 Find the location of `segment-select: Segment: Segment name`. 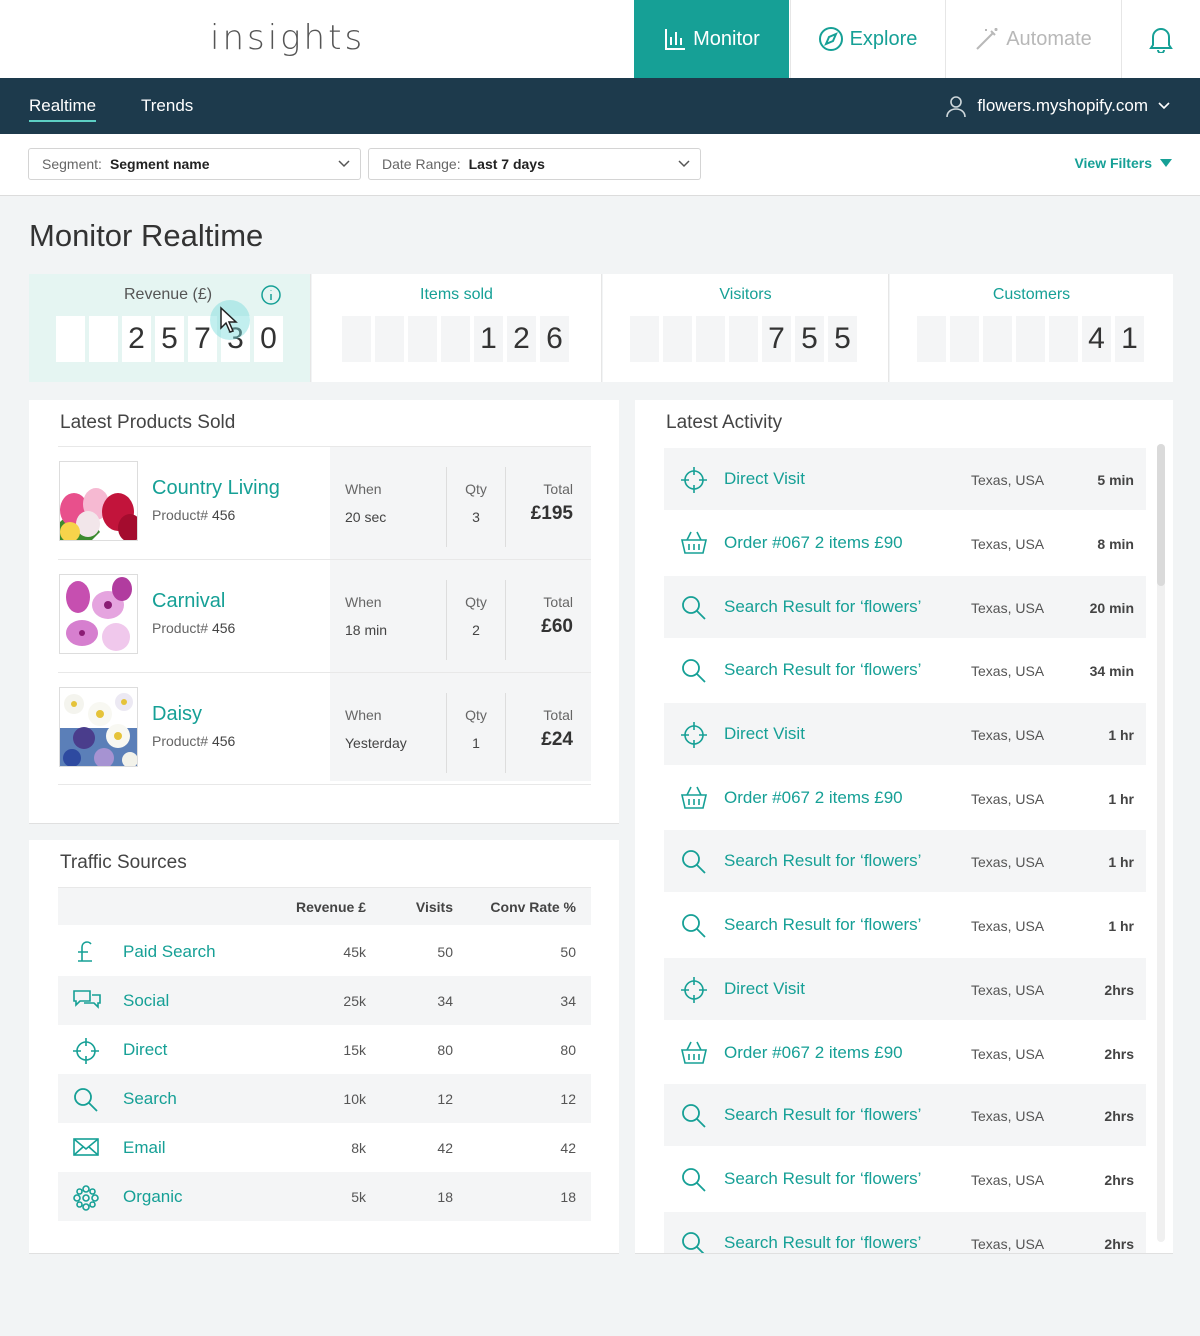

segment-select: Segment: Segment name is located at coordinates (194, 164).